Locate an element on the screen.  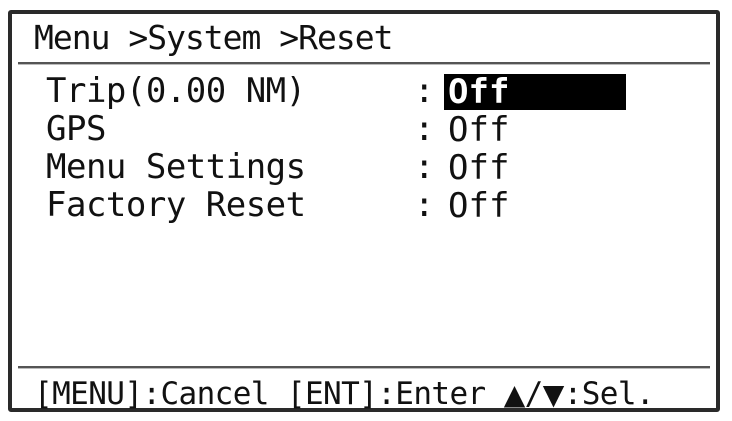
footer-divider is located at coordinates (364, 367).